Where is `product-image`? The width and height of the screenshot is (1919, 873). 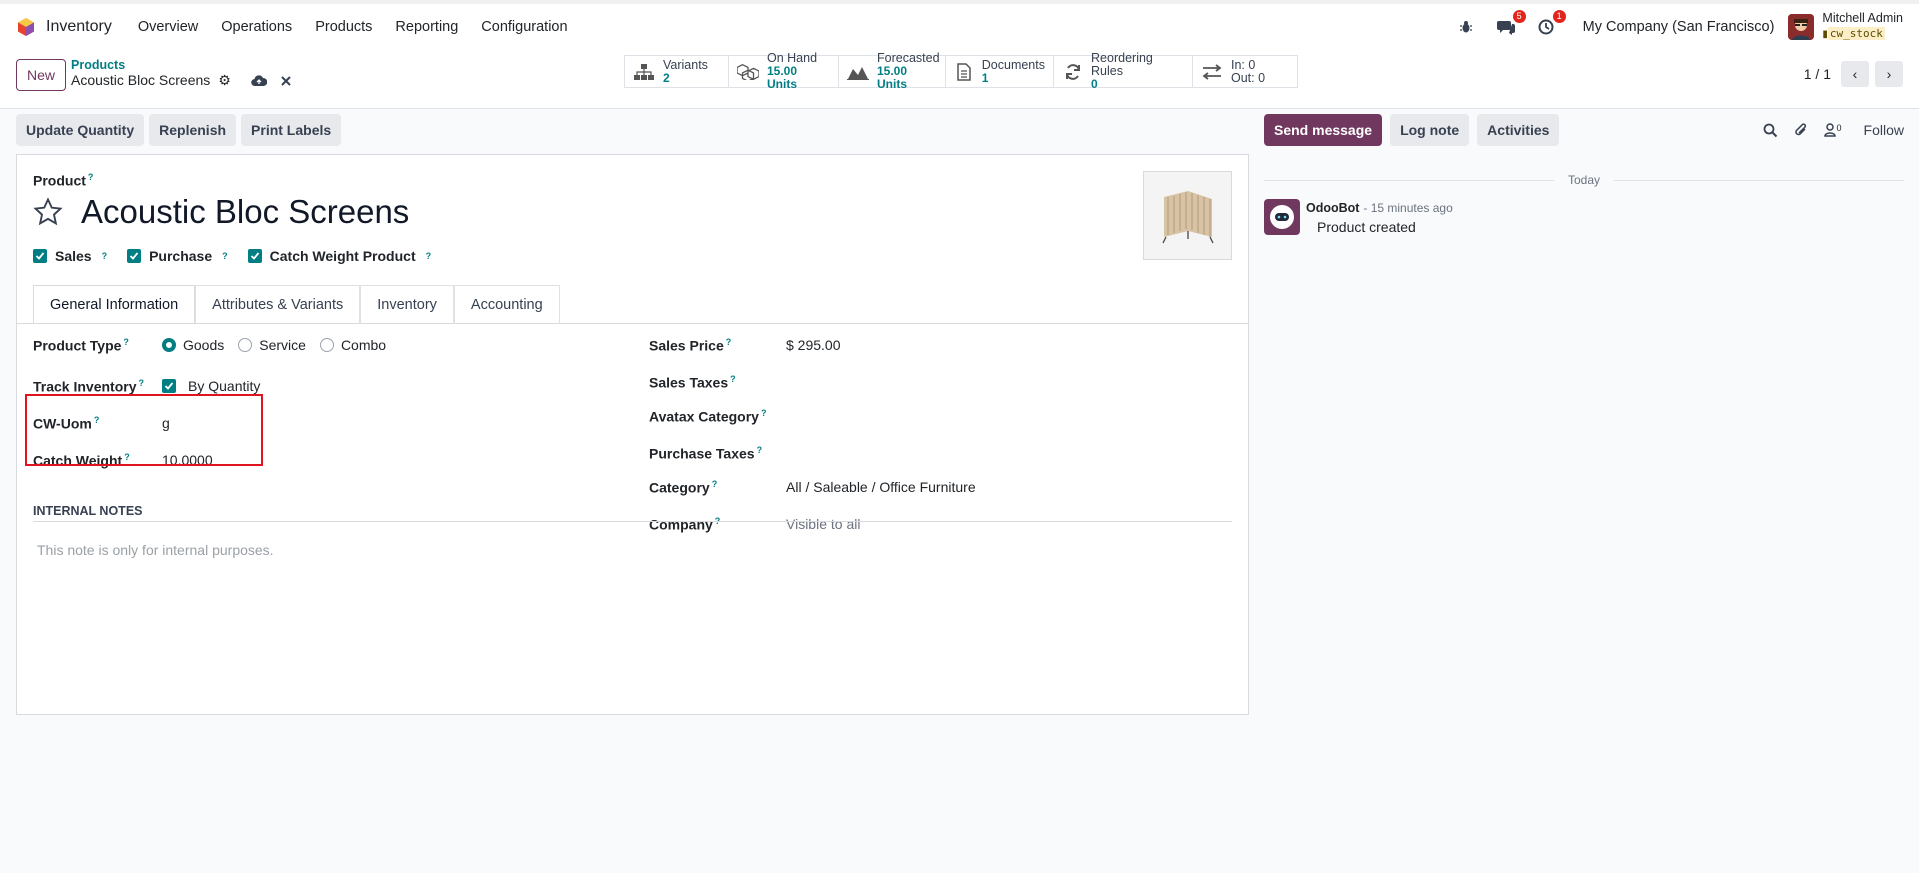 product-image is located at coordinates (1187, 215).